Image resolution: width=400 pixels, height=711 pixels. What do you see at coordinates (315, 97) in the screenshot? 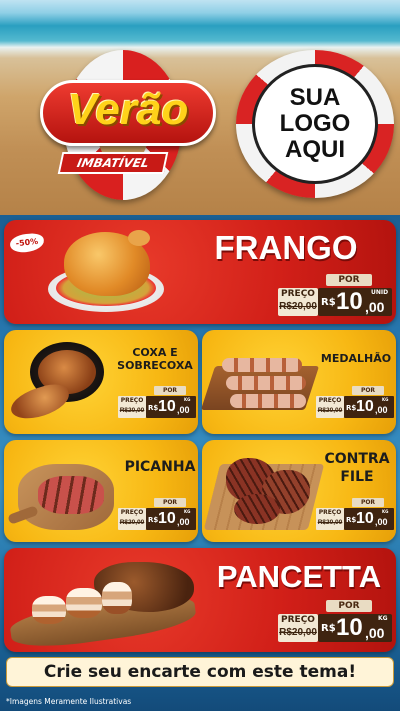
I see `logo-text: SUA` at bounding box center [315, 97].